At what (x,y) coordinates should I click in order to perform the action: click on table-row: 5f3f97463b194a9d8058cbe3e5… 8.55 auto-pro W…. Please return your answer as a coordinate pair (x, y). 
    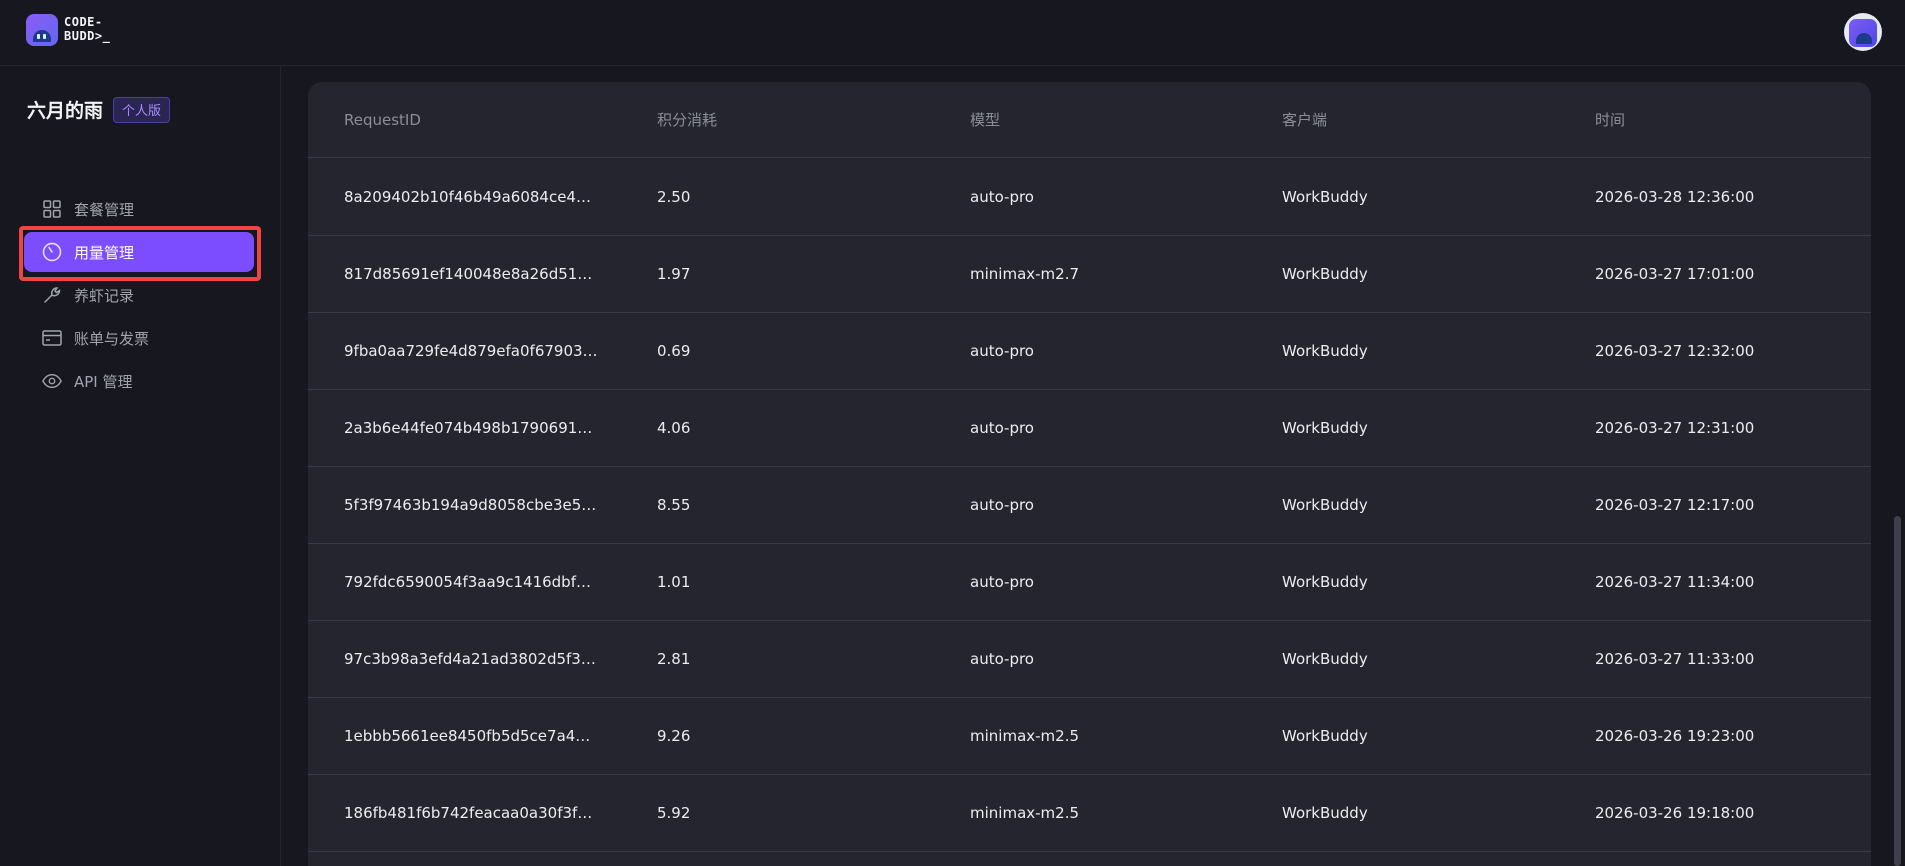
    Looking at the image, I should click on (1089, 505).